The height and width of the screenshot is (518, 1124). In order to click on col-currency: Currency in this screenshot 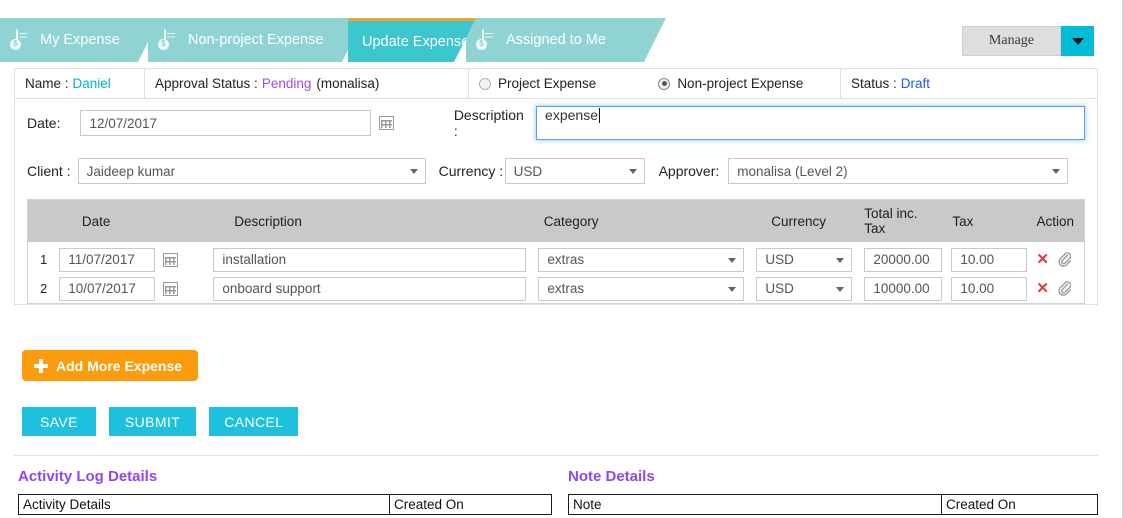, I will do `click(799, 221)`.